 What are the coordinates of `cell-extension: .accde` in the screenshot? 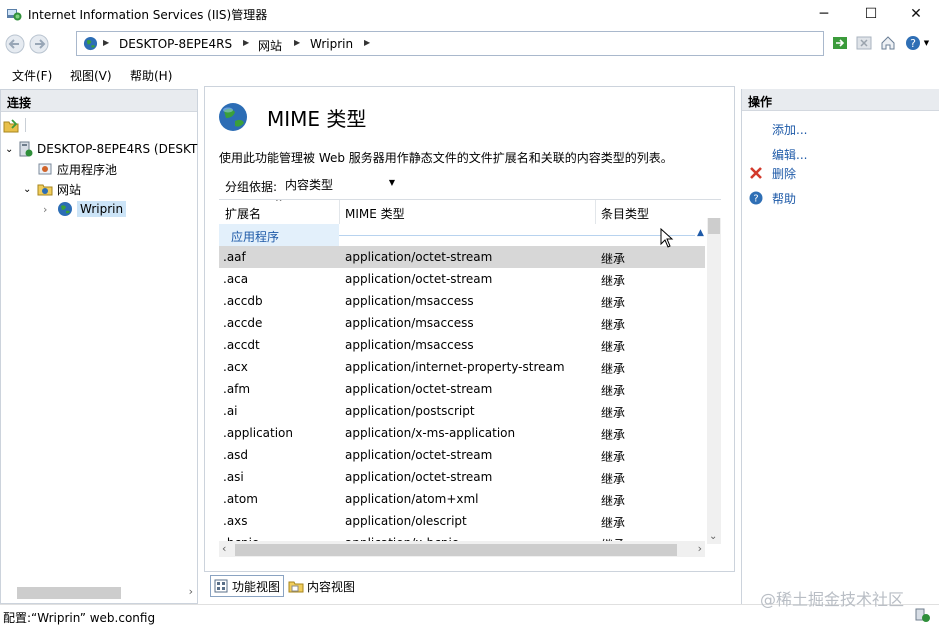 It's located at (243, 323).